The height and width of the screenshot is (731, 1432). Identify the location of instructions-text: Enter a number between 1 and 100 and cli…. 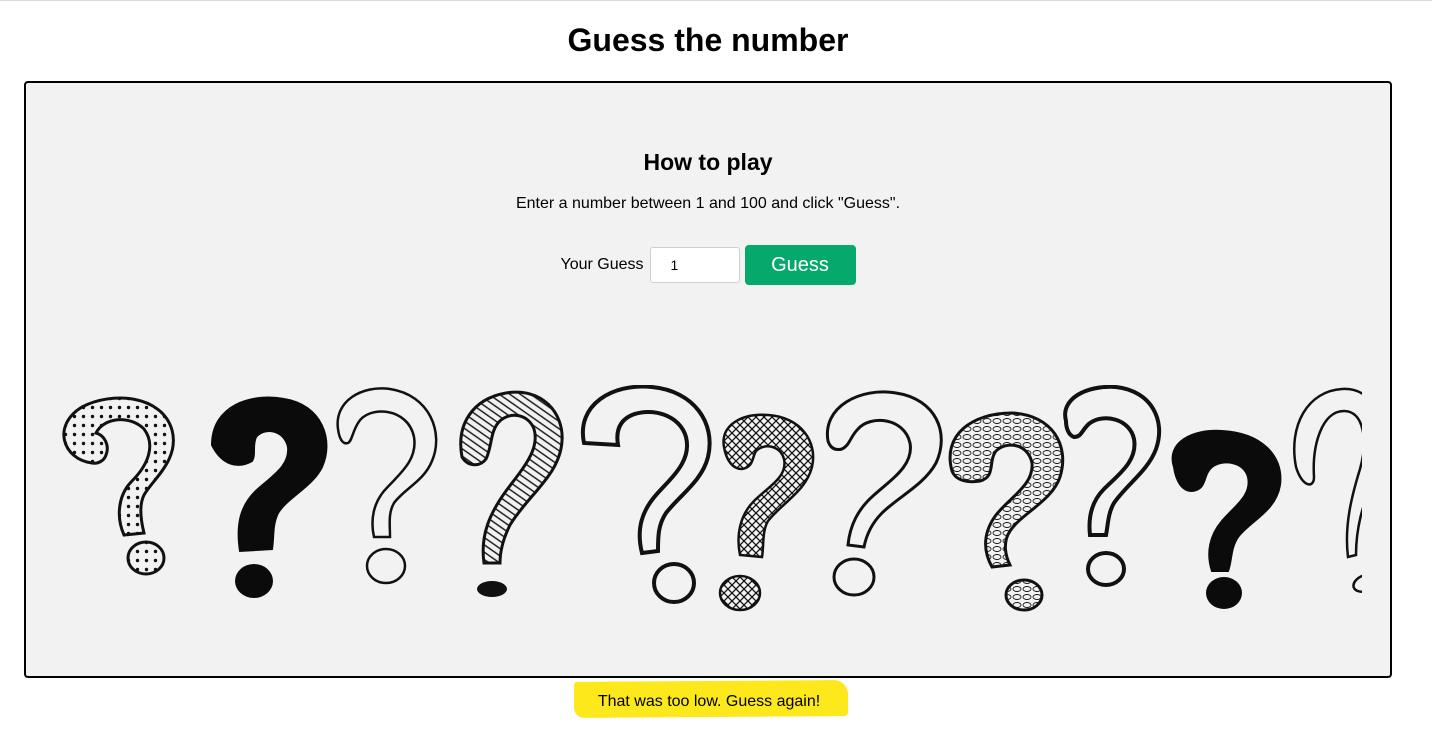
(708, 203).